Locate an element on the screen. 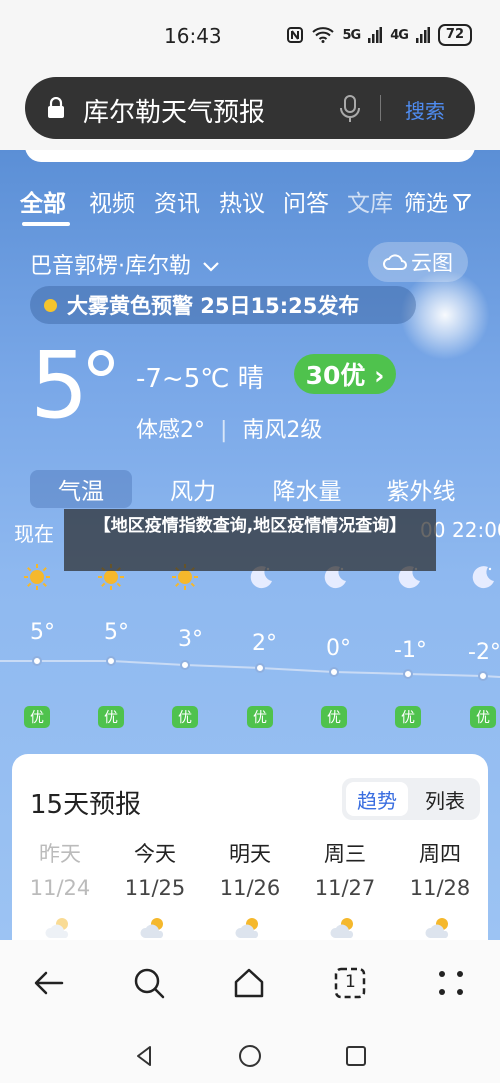  tab-video: 视频 is located at coordinates (112, 201).